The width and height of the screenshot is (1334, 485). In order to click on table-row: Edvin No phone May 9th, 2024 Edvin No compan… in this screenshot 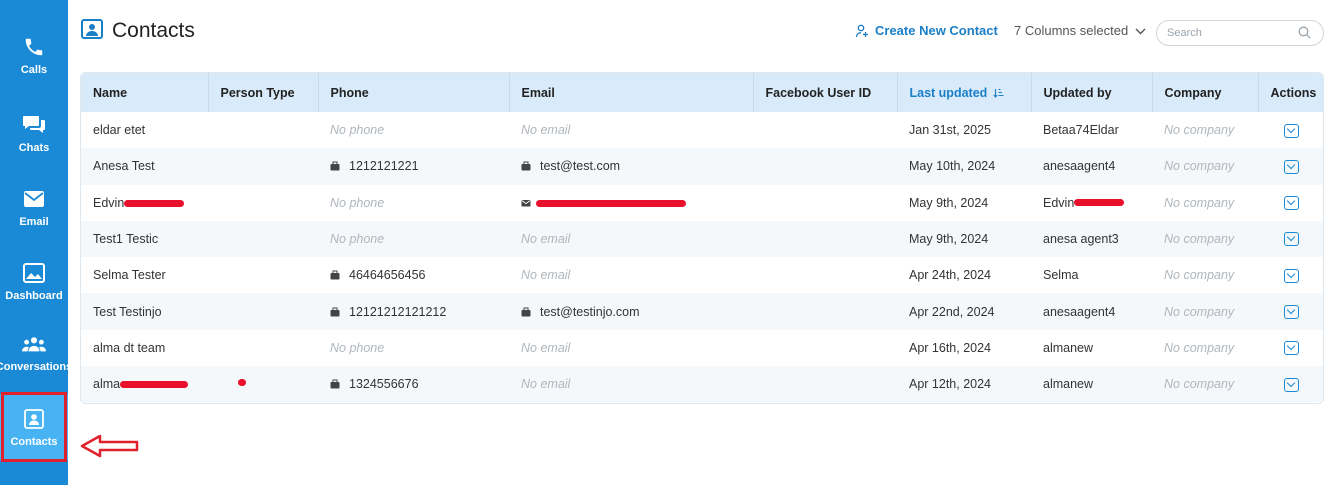, I will do `click(702, 203)`.